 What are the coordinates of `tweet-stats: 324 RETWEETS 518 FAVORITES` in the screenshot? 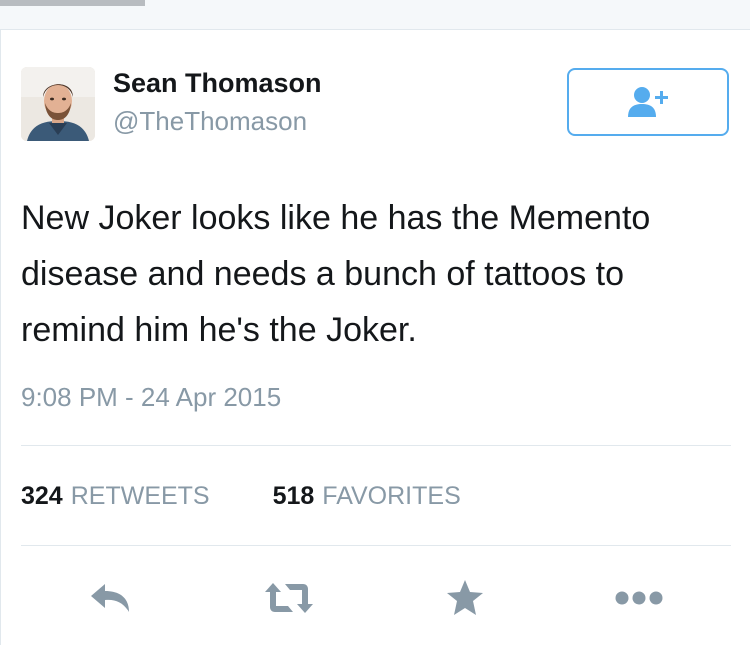 It's located at (269, 496).